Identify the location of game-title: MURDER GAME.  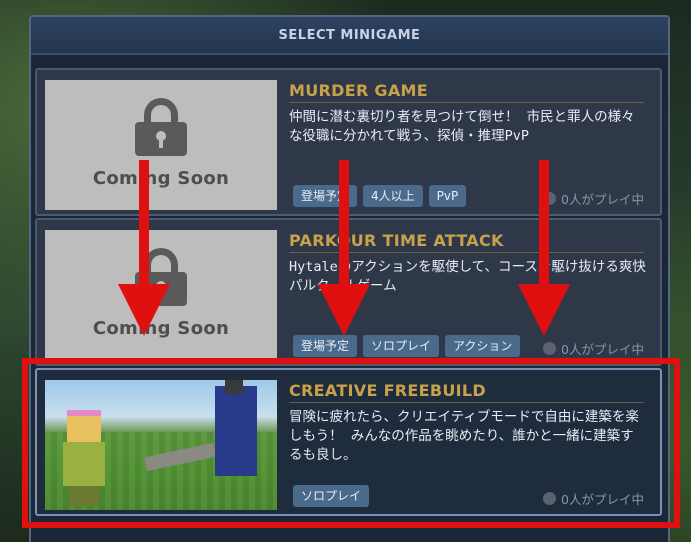
(466, 92).